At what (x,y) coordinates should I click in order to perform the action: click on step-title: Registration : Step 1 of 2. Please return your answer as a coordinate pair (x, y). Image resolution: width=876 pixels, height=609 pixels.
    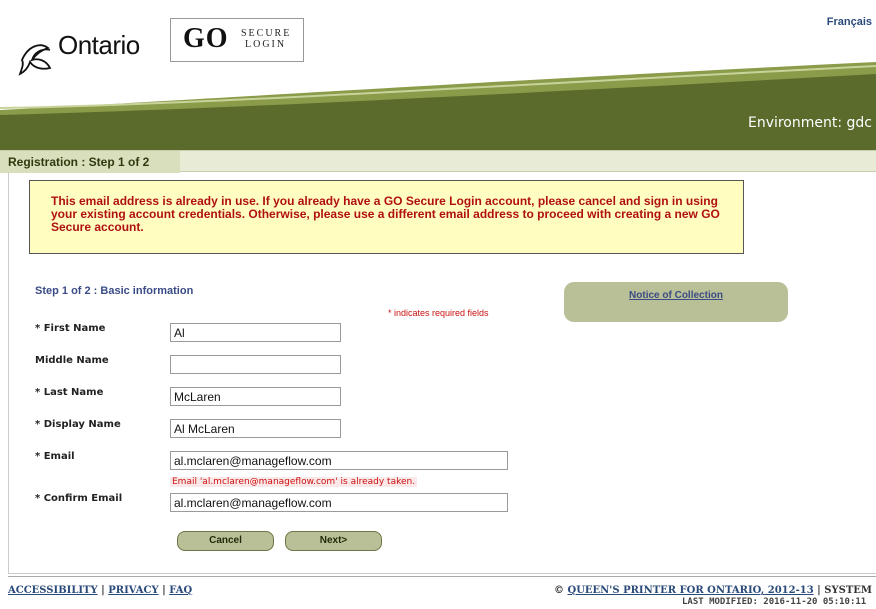
    Looking at the image, I should click on (79, 162).